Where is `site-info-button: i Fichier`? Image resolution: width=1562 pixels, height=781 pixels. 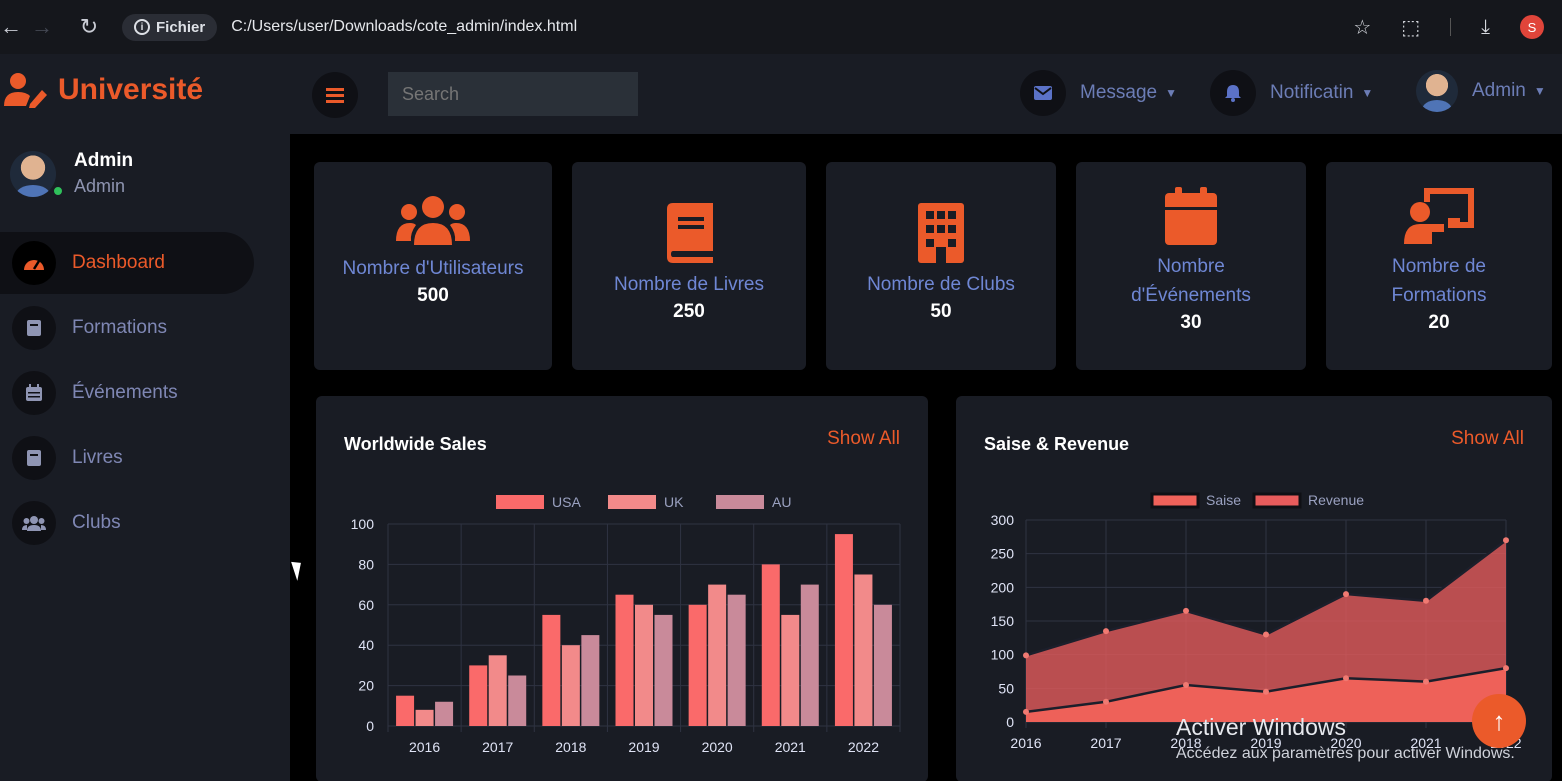 site-info-button: i Fichier is located at coordinates (170, 27).